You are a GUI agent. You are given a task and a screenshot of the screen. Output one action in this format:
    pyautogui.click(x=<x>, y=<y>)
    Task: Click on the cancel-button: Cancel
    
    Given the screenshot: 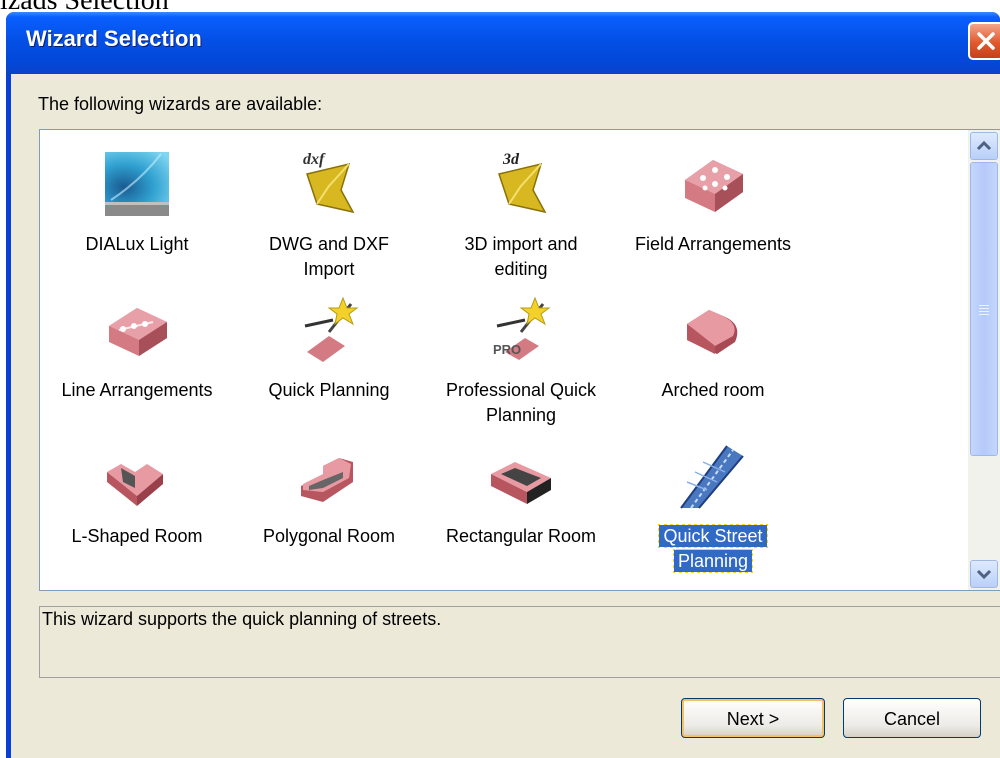 What is the action you would take?
    pyautogui.click(x=912, y=718)
    